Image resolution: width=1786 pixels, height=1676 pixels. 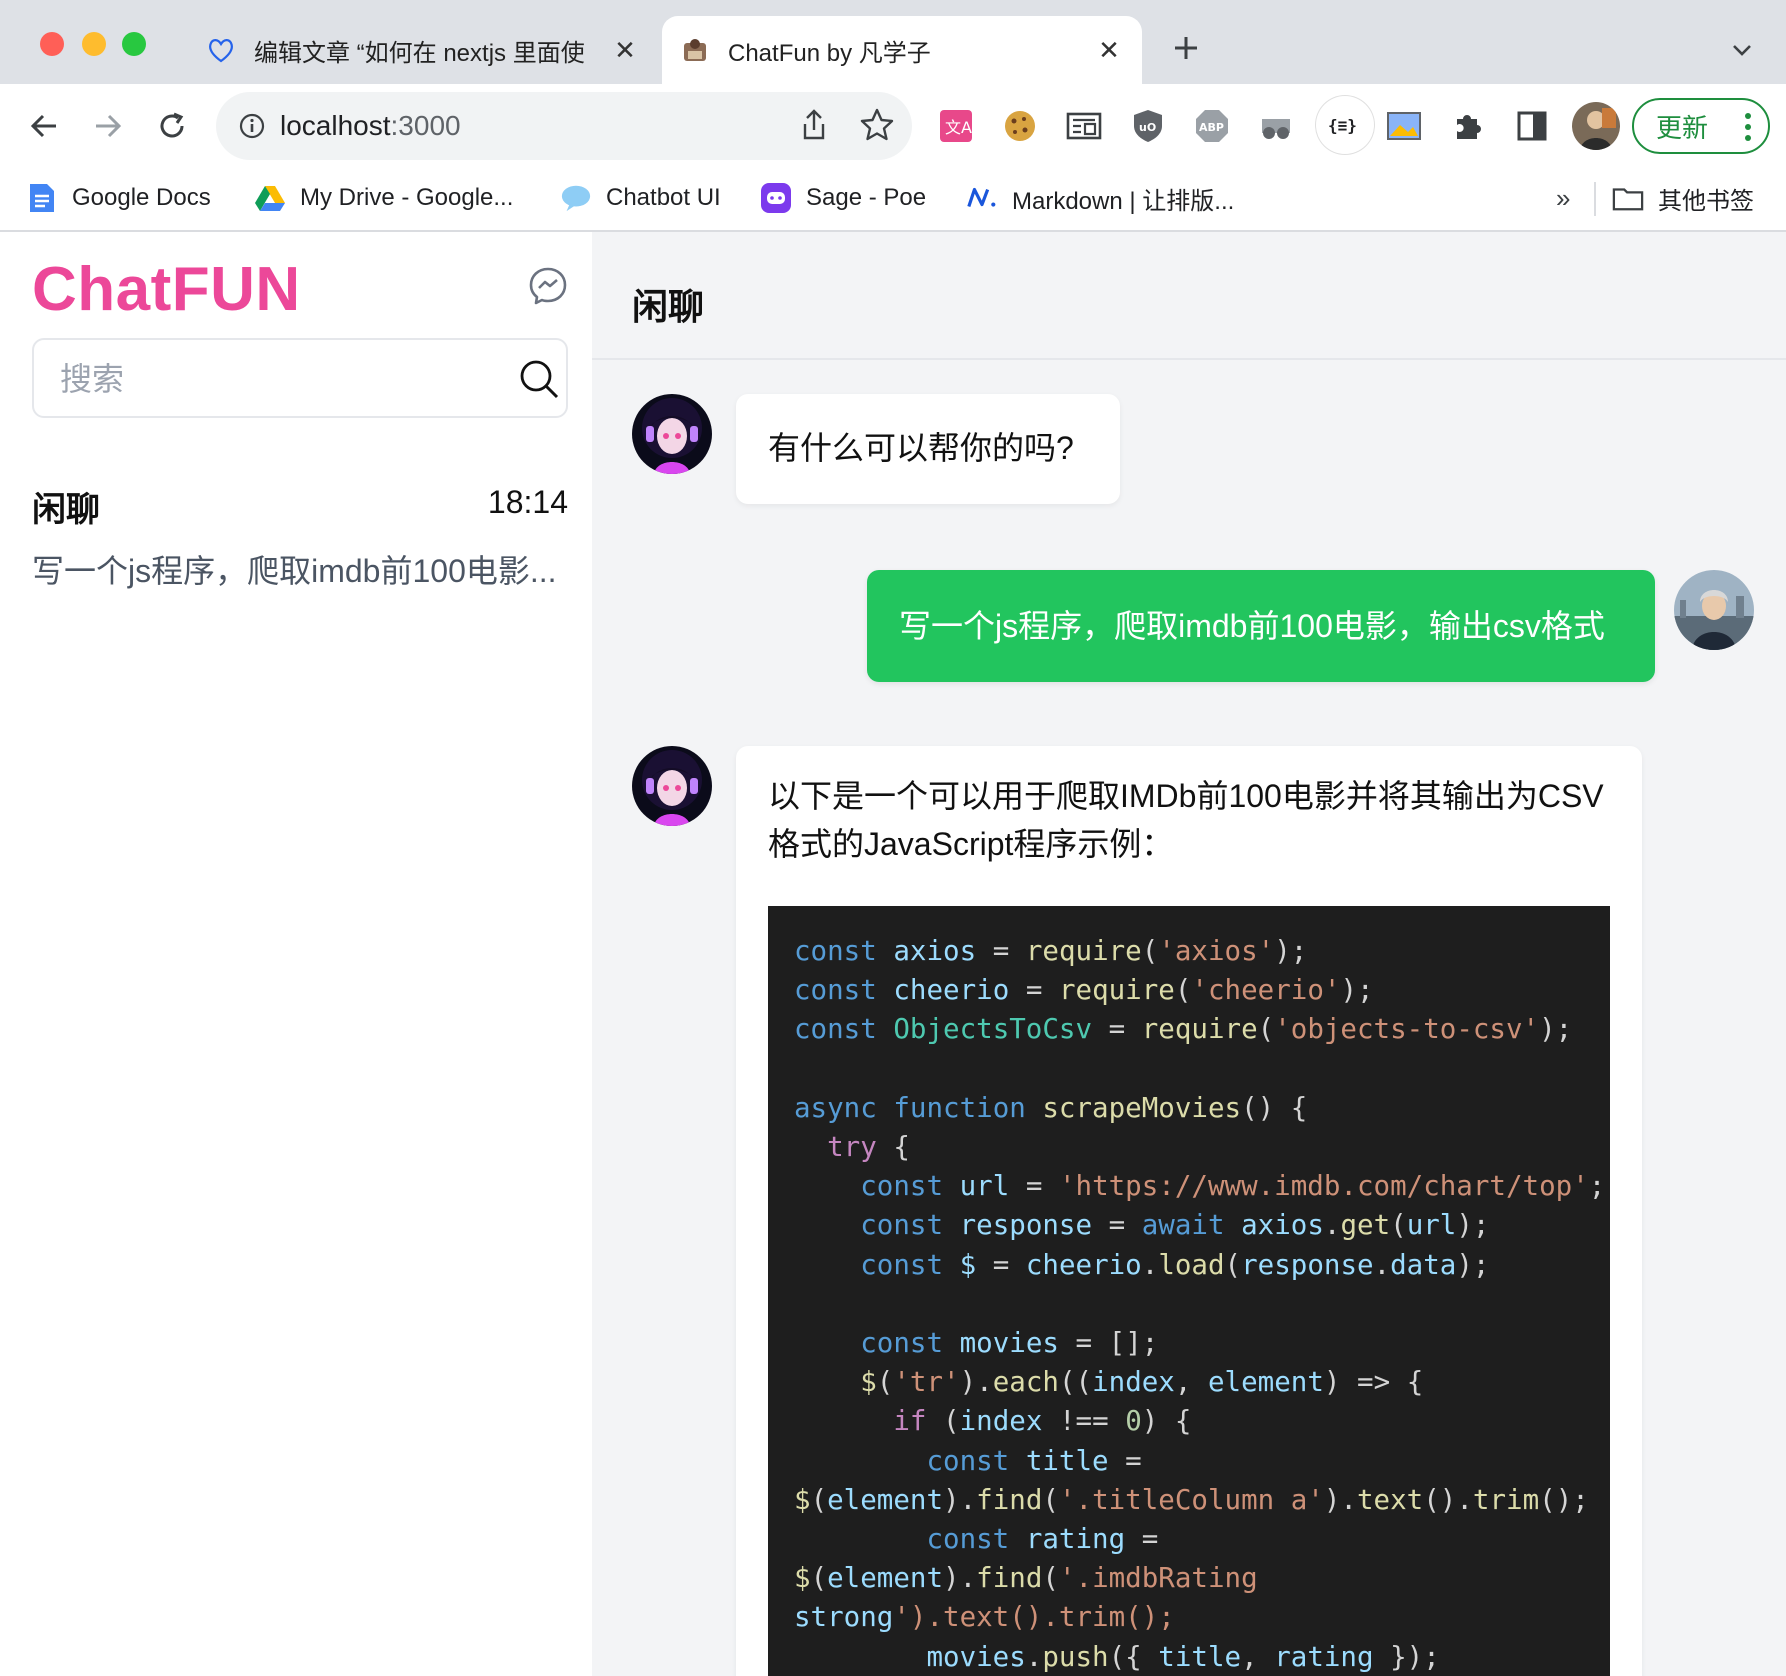 I want to click on message-text: 写一个js程序，爬取imdb前100电影，输出csv格式, so click(x=1252, y=626).